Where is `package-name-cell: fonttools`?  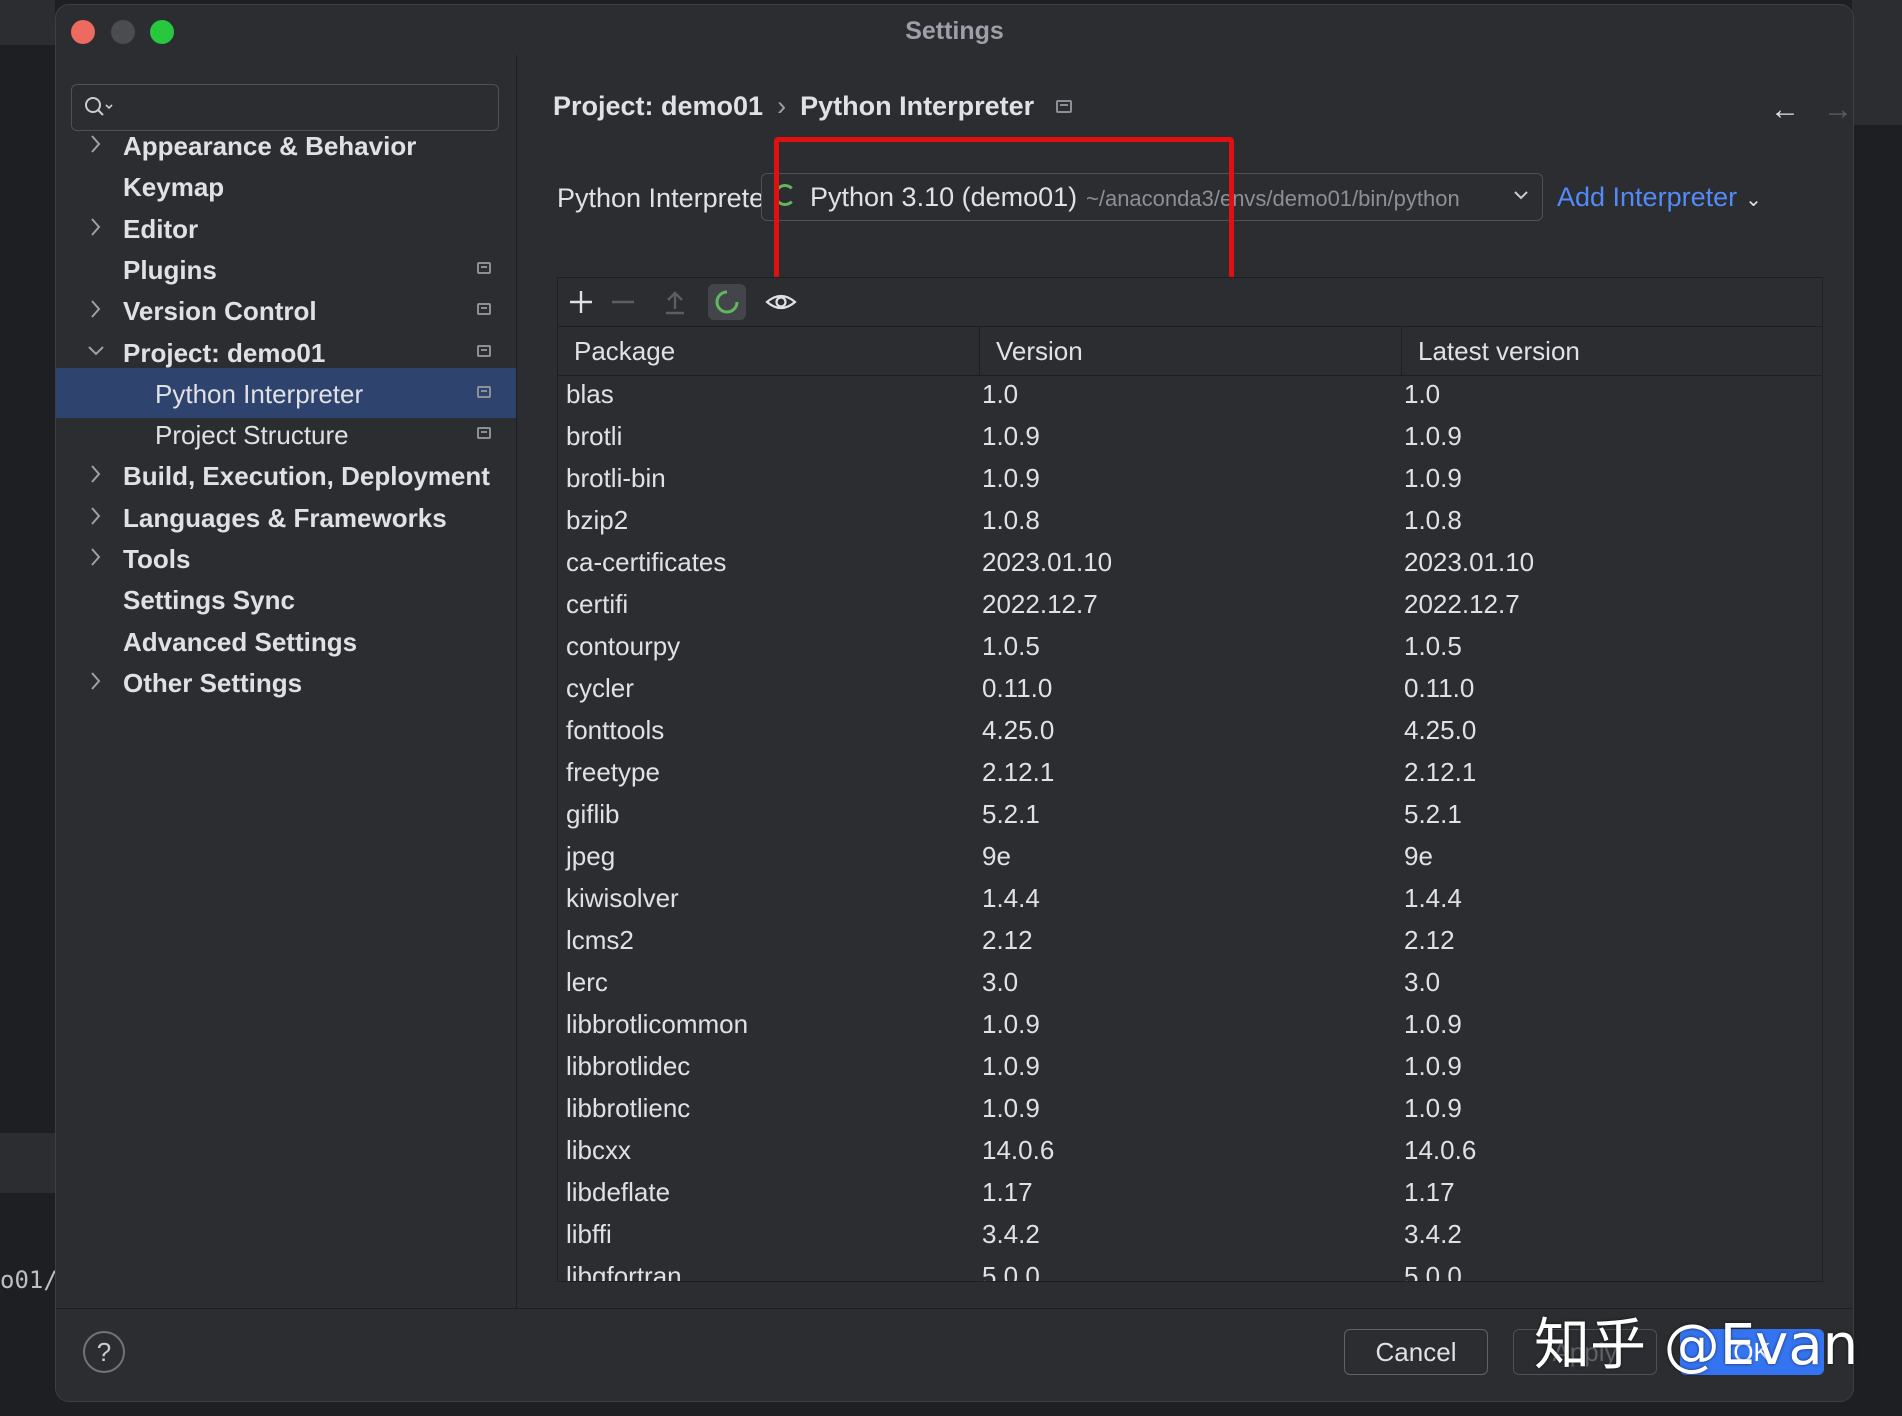
package-name-cell: fonttools is located at coordinates (615, 730).